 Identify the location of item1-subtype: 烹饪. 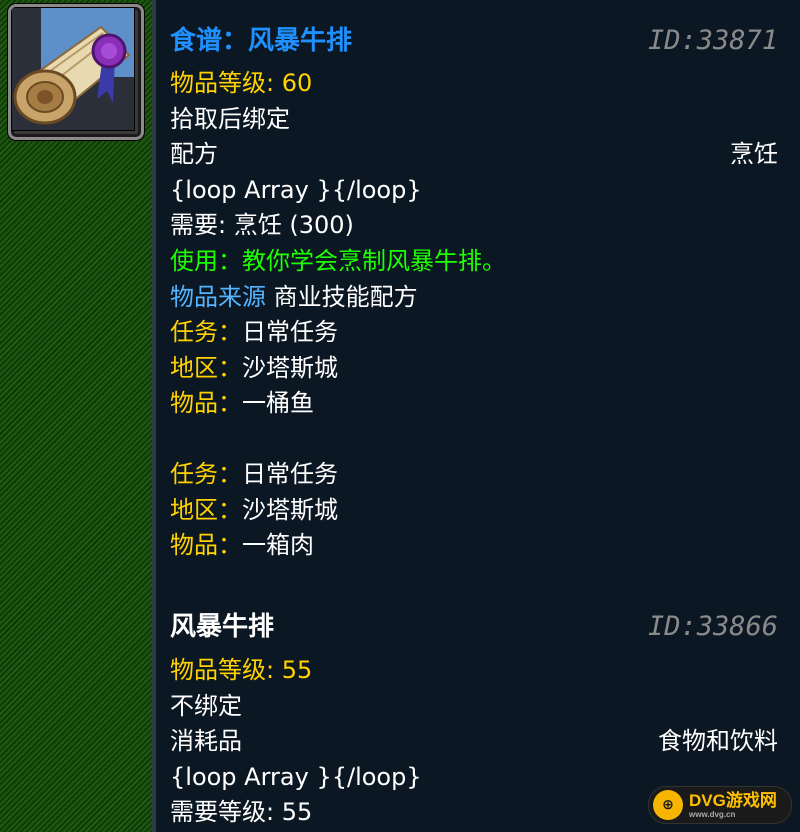
(754, 154).